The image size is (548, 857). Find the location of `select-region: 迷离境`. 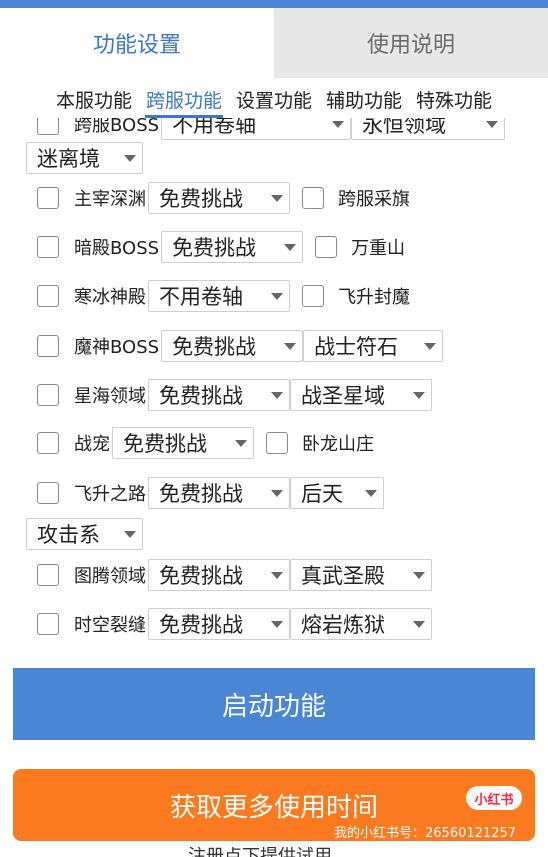

select-region: 迷离境 is located at coordinates (84, 158).